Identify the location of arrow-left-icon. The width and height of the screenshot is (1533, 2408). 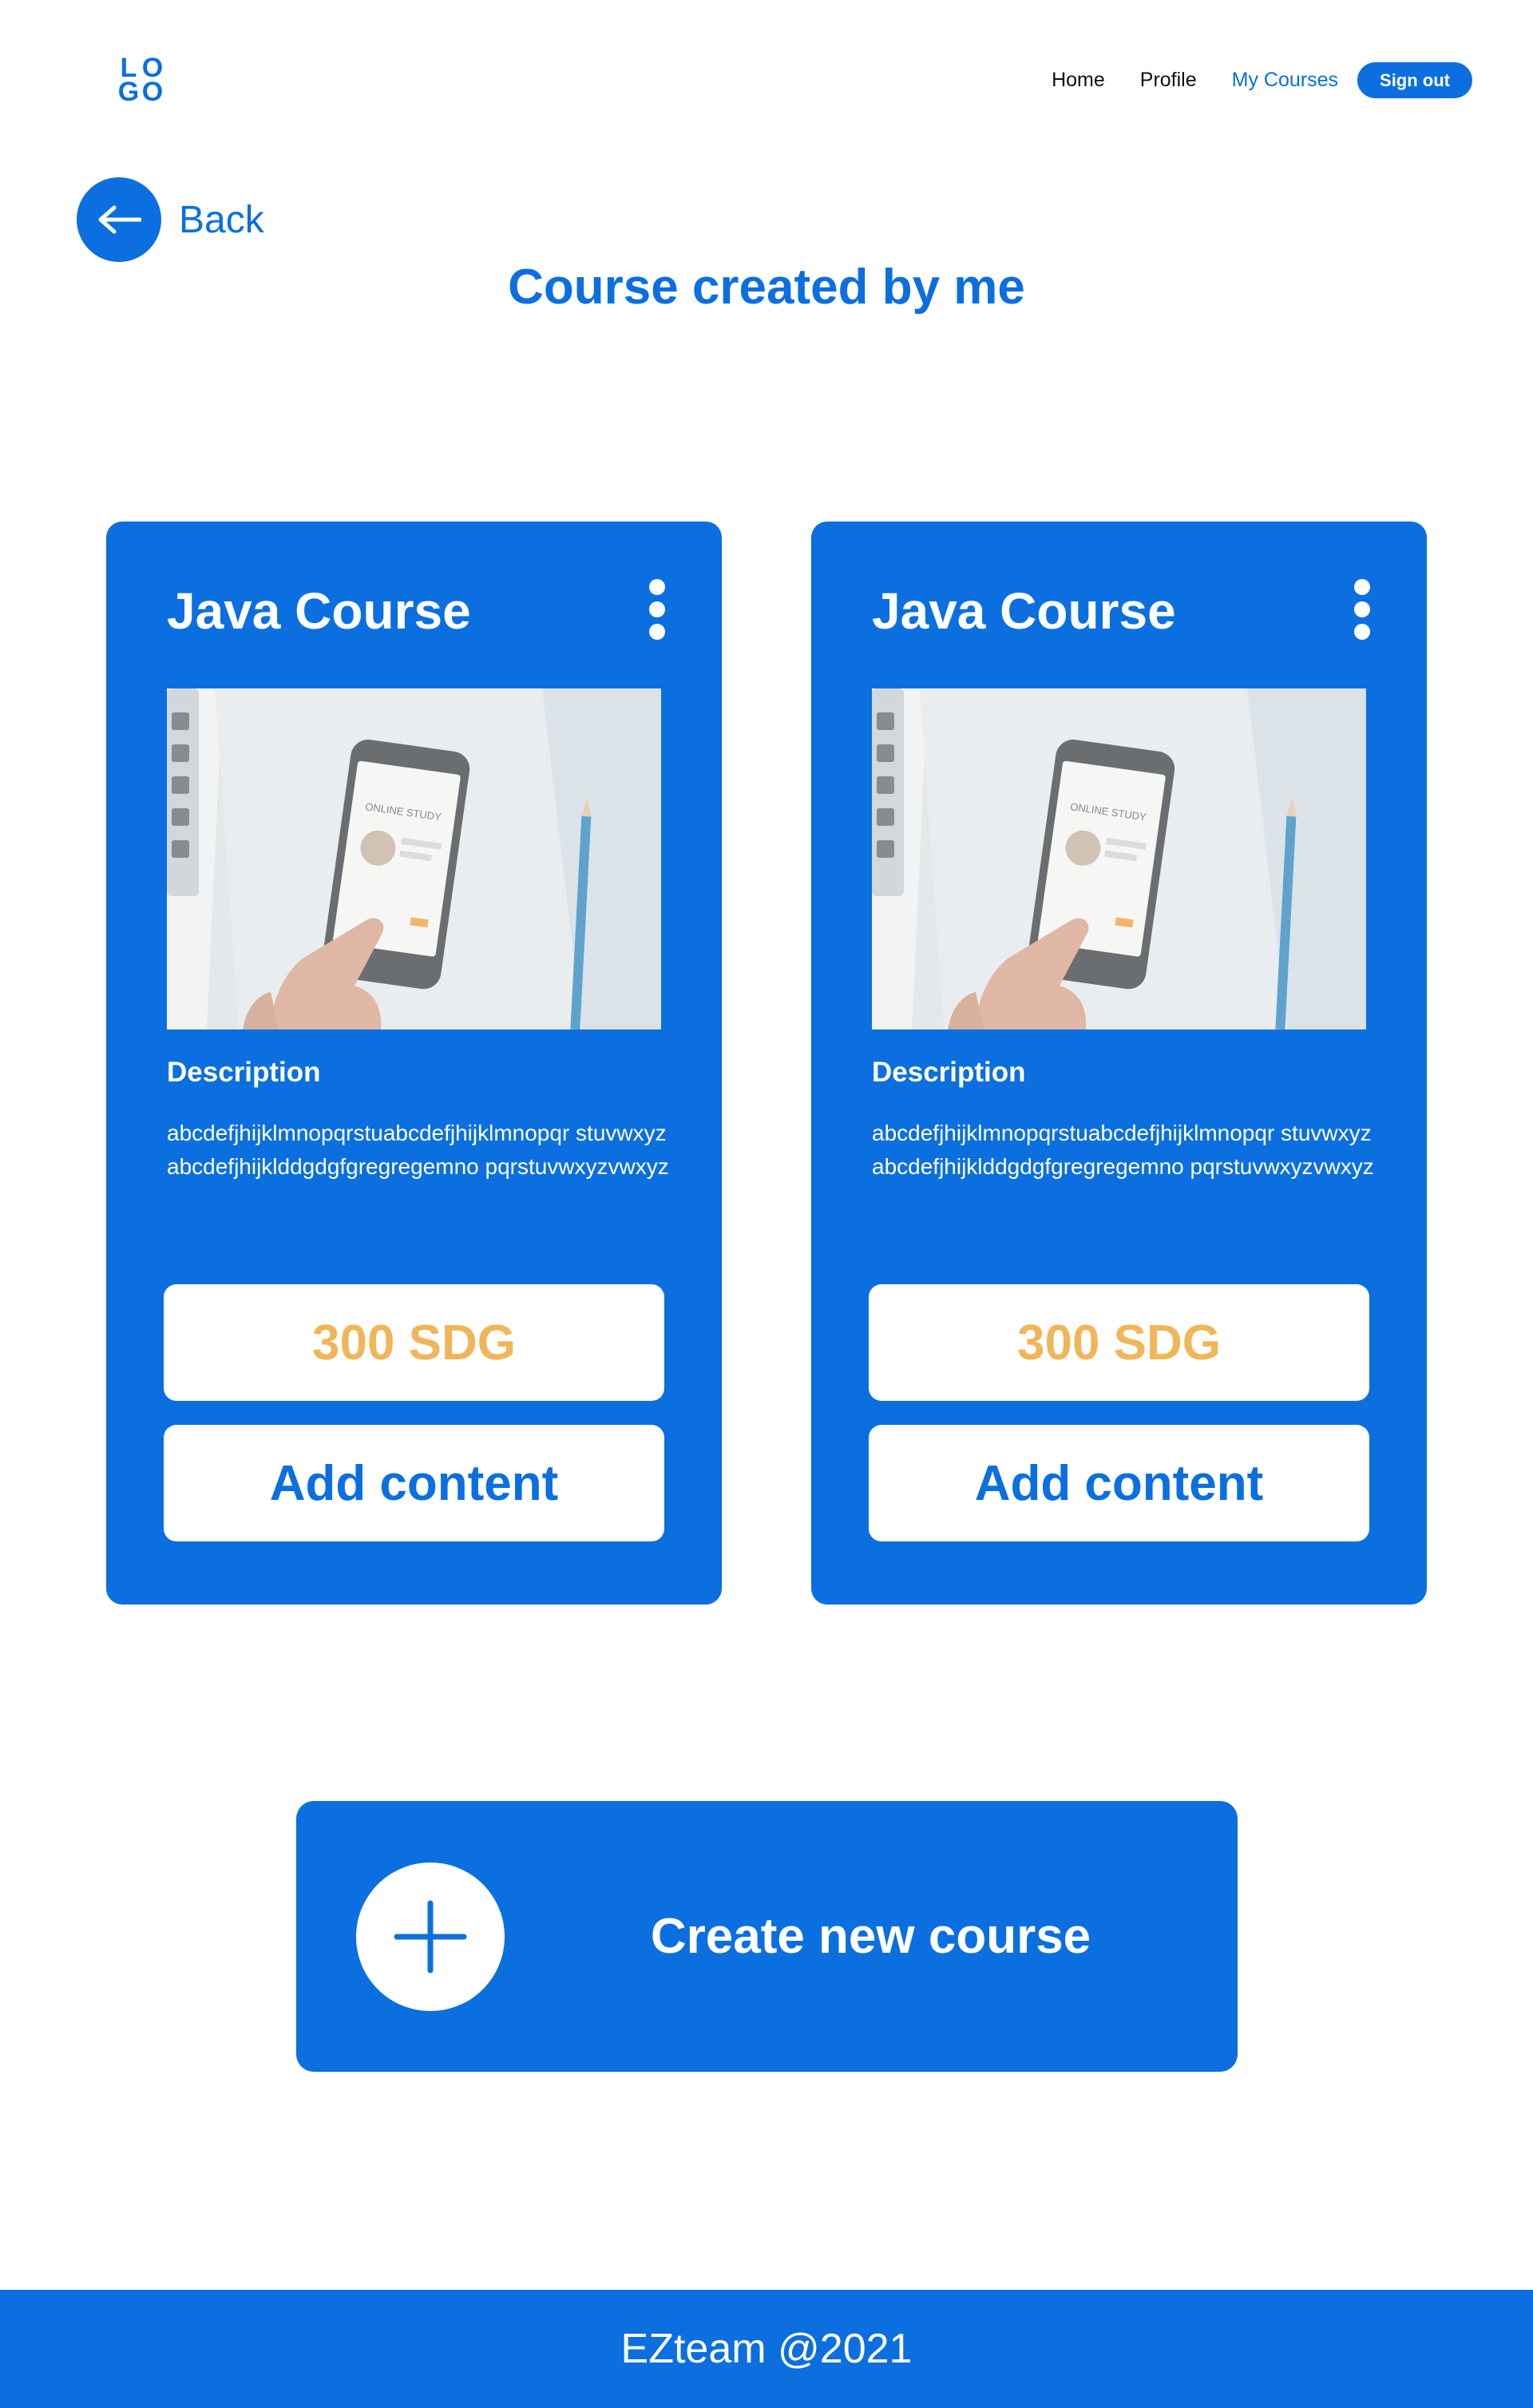
(119, 219).